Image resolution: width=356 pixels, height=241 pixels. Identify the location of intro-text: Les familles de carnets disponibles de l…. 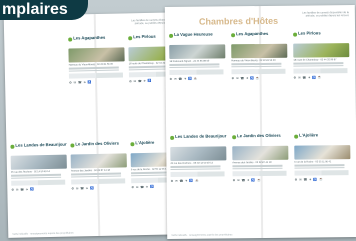
(325, 14).